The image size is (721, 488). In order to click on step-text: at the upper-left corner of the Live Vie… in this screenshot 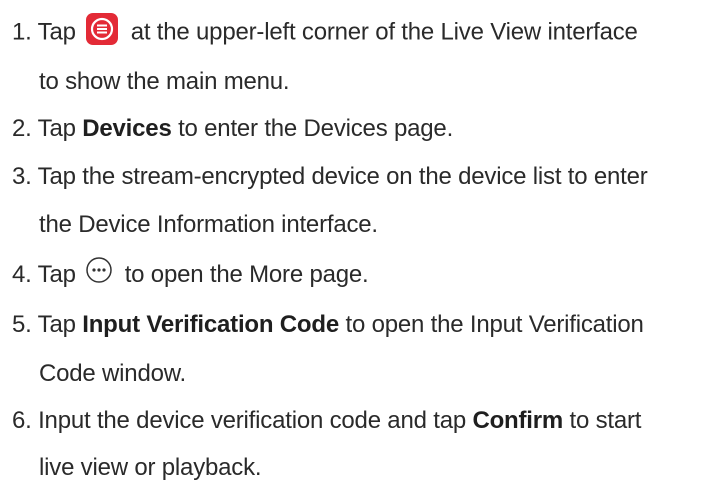, I will do `click(384, 32)`.